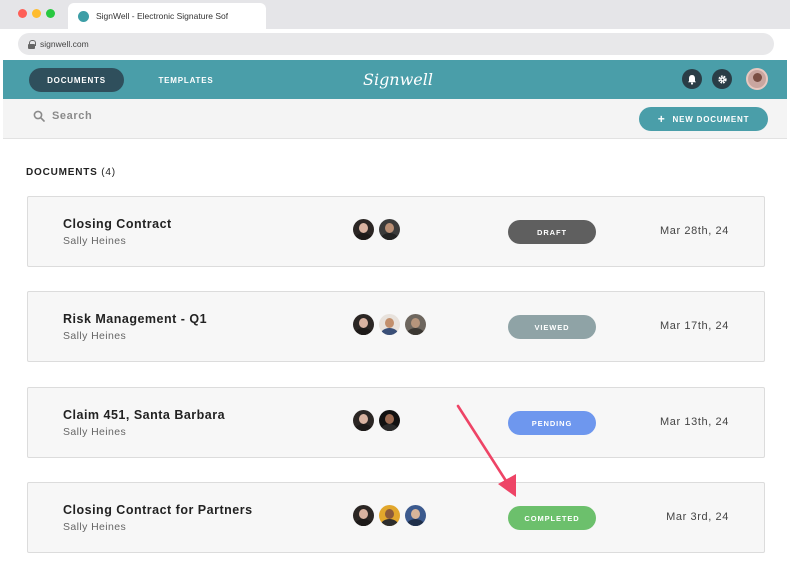 Image resolution: width=790 pixels, height=573 pixels. What do you see at coordinates (62, 172) in the screenshot?
I see `section-title-text: DOCUMENTS` at bounding box center [62, 172].